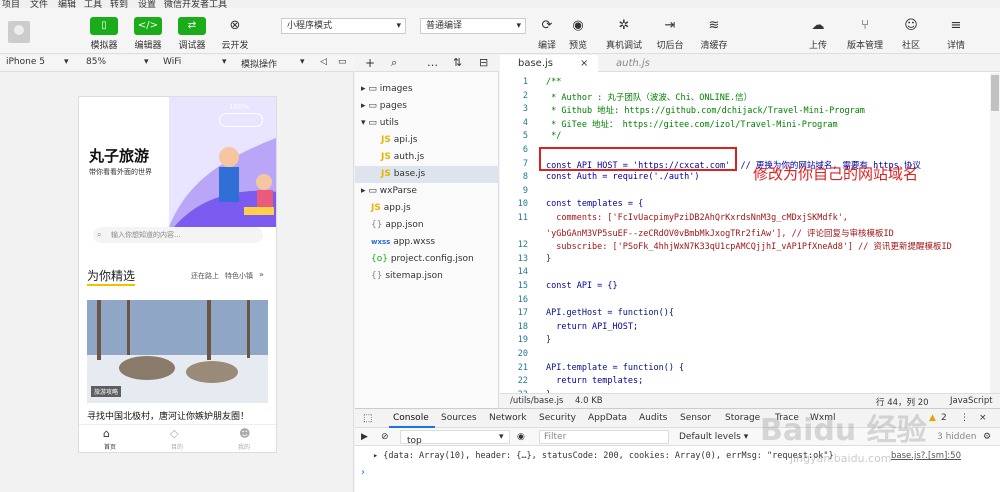 This screenshot has height=492, width=1000. I want to click on clear-cache-button: ≋, so click(714, 26).